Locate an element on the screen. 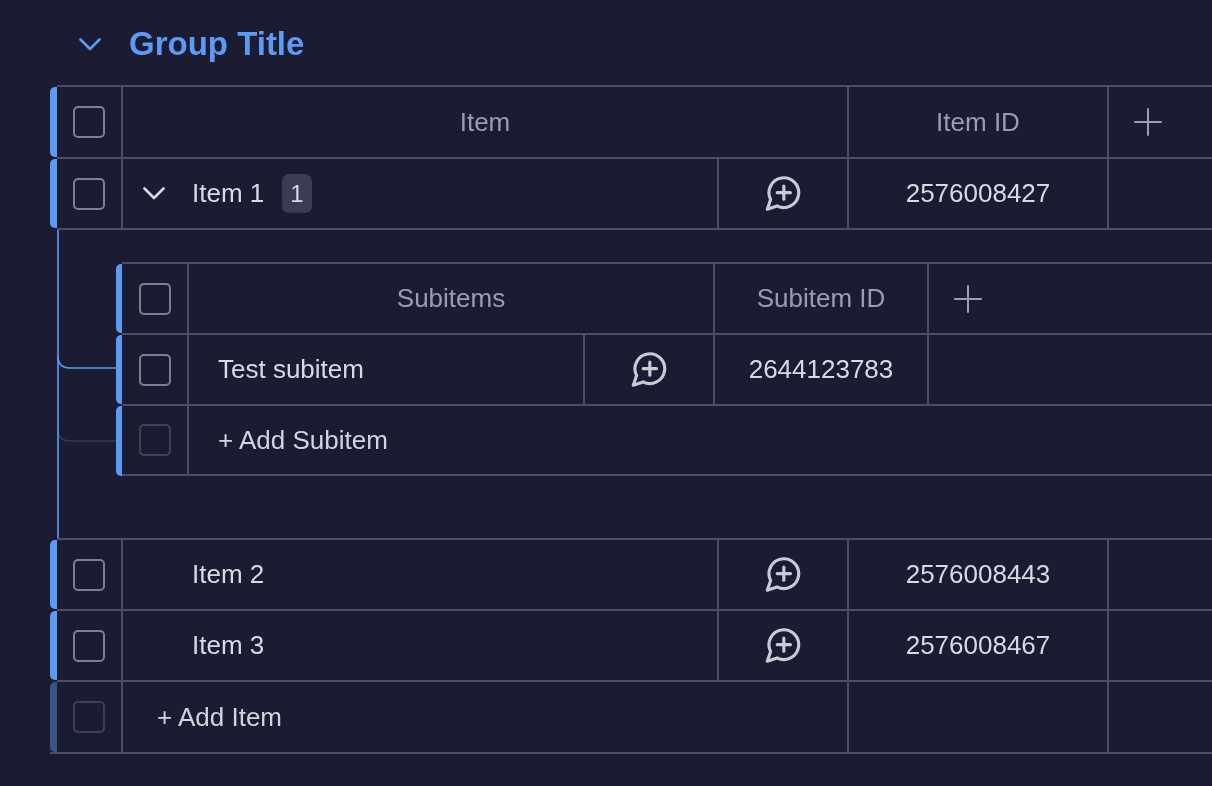 The width and height of the screenshot is (1212, 786). item-name: Item 2 is located at coordinates (228, 574).